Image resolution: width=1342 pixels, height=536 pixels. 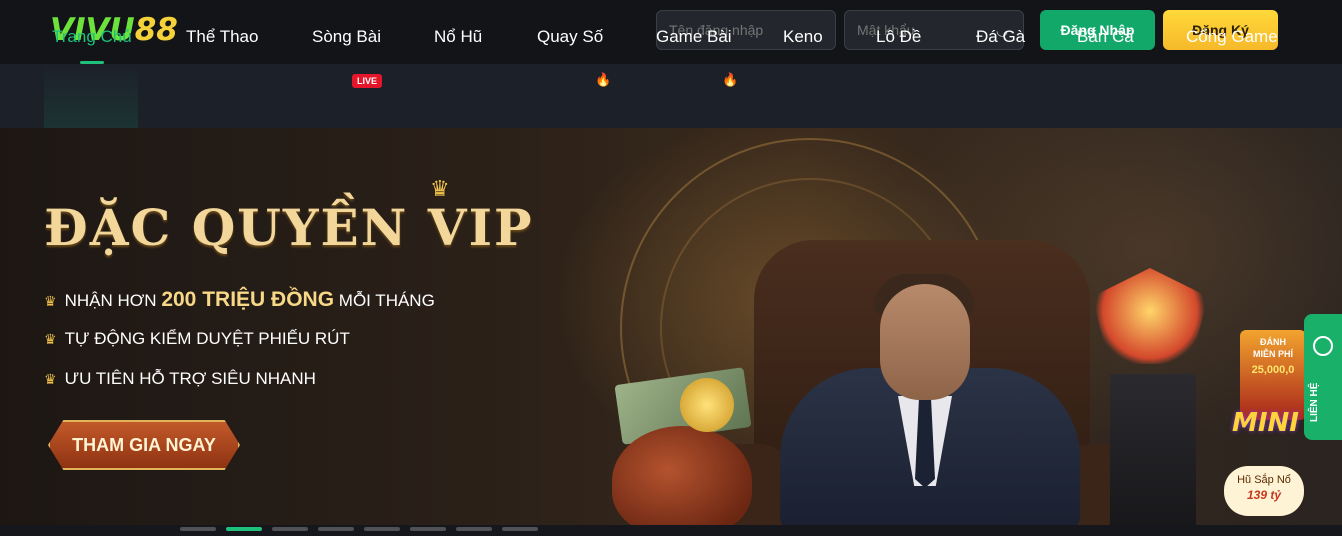 I want to click on contact-side-tab: LIÊN HỆ, so click(x=1323, y=377).